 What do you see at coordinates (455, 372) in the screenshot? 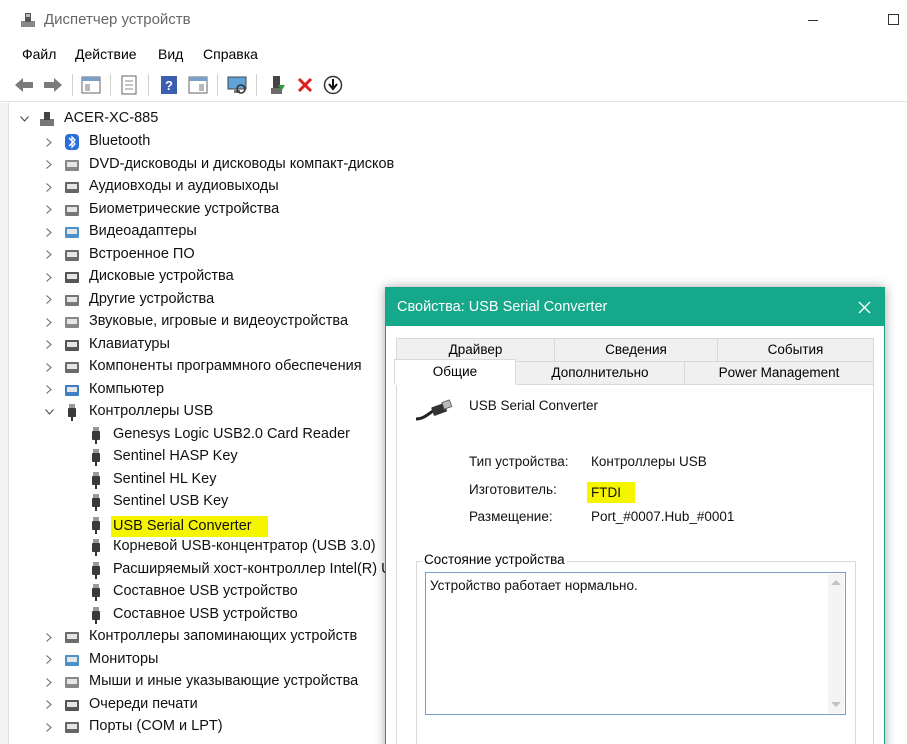
I see `tab-general: Общие` at bounding box center [455, 372].